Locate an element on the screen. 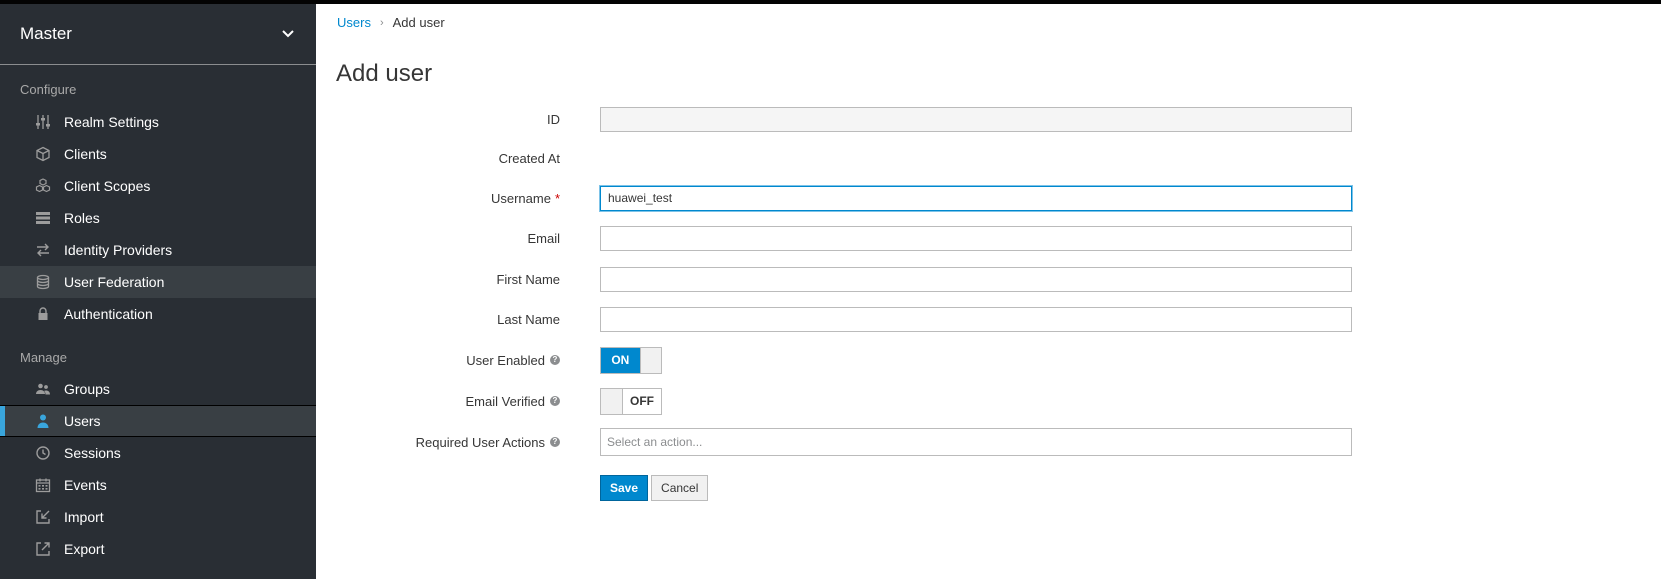 This screenshot has height=579, width=1661. database-icon is located at coordinates (43, 282).